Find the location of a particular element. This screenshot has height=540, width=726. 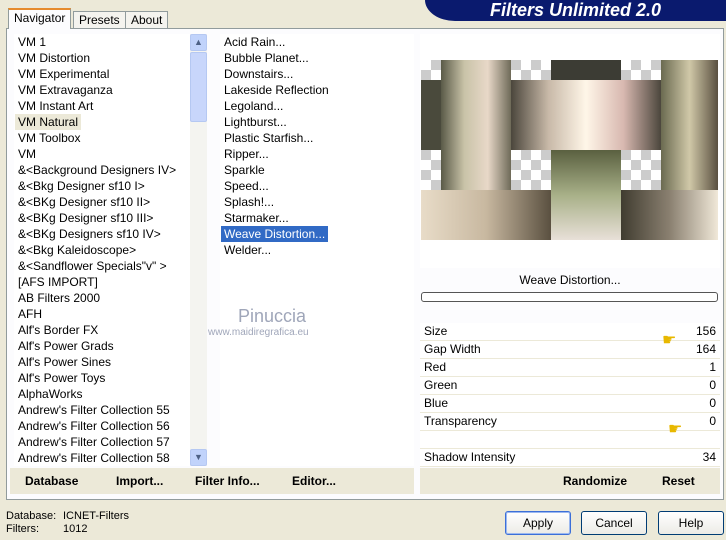

param-button-bar: Randomize Reset is located at coordinates (570, 481).